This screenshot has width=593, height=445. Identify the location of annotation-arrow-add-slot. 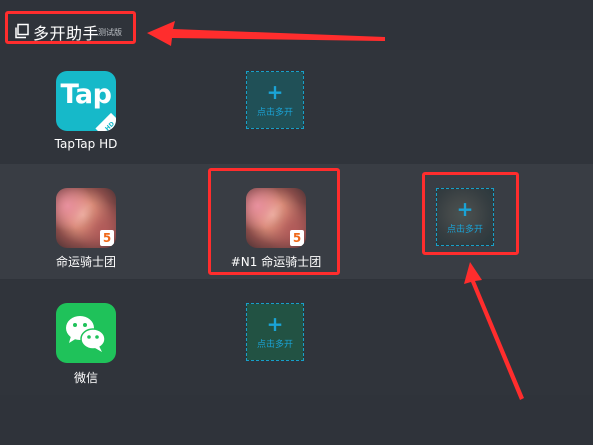
(494, 331).